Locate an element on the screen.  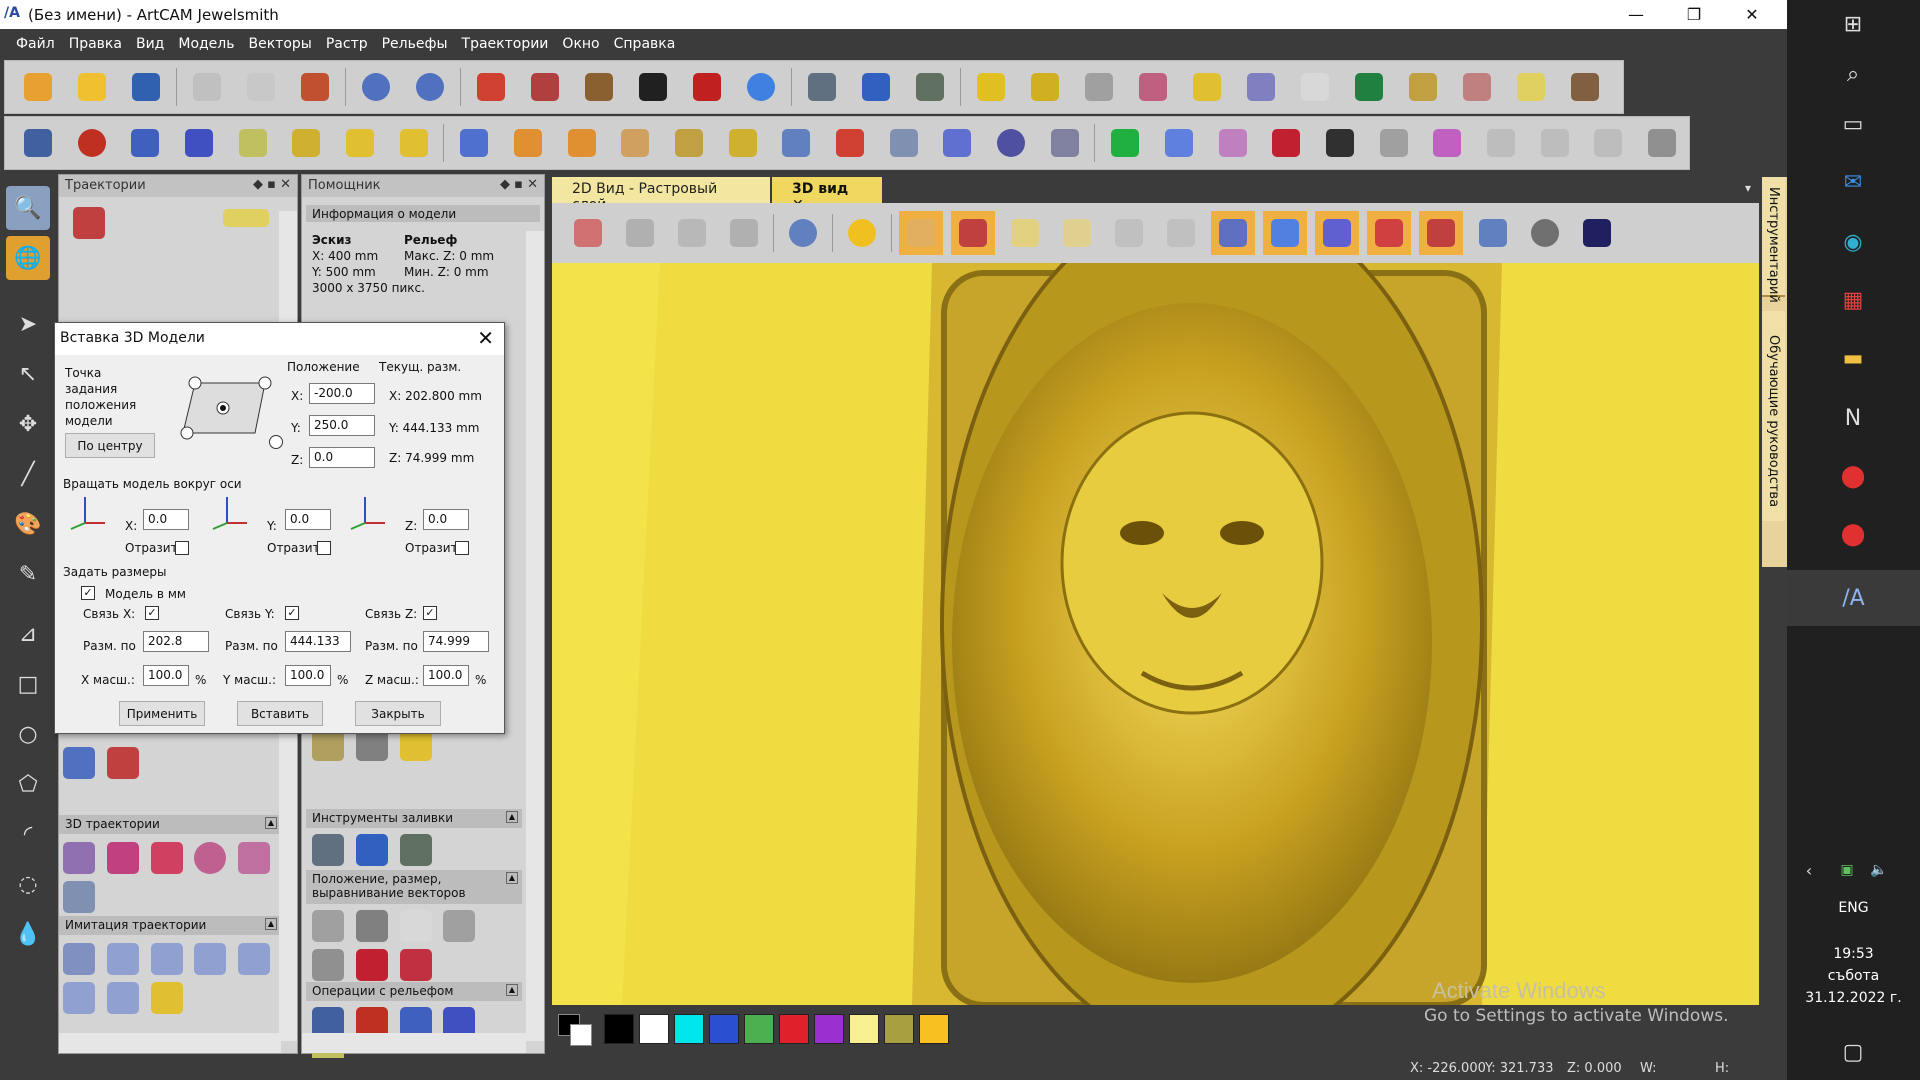
cup-icon is located at coordinates (1179, 143).